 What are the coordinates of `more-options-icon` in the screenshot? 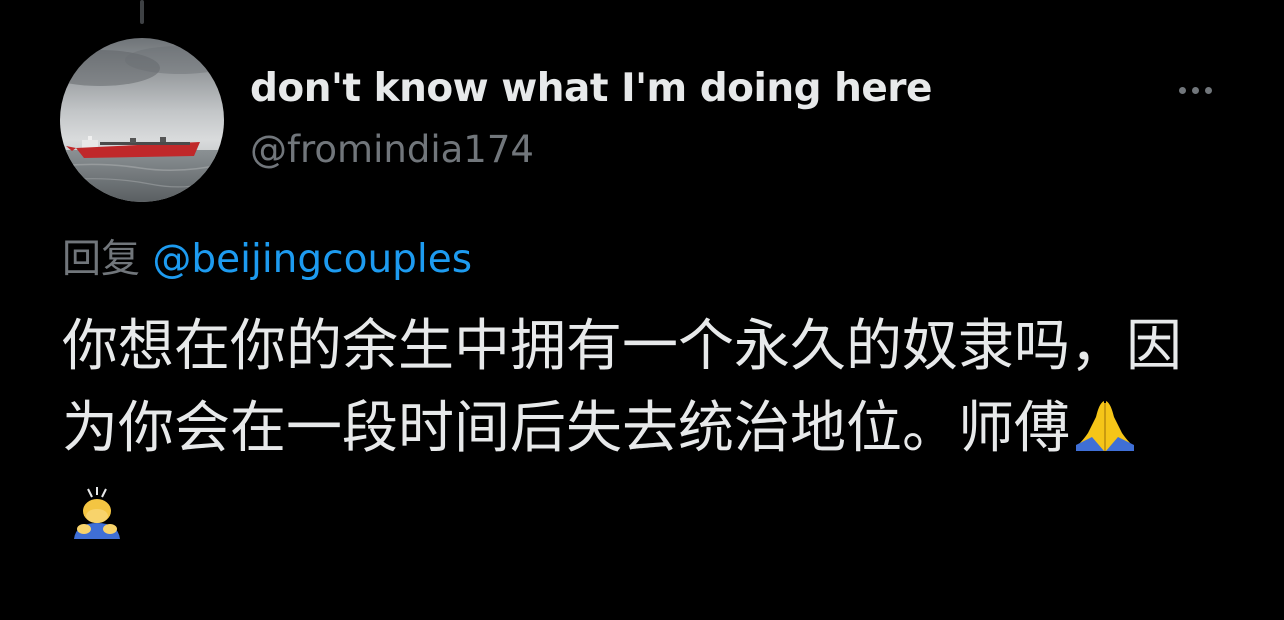 It's located at (1195, 90).